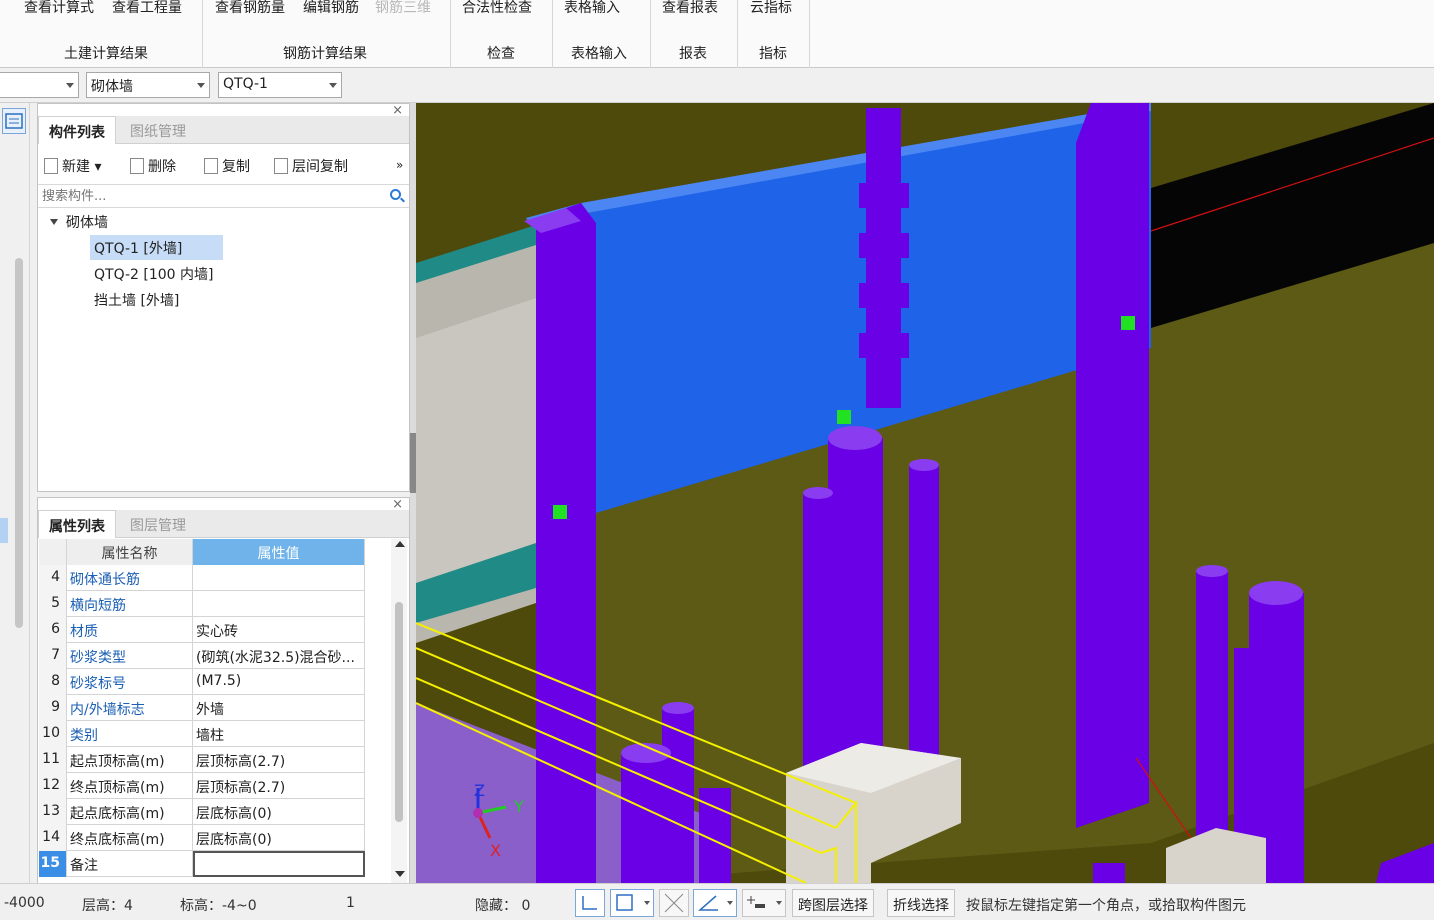  I want to click on coordinate-readout: -4000, so click(24, 903).